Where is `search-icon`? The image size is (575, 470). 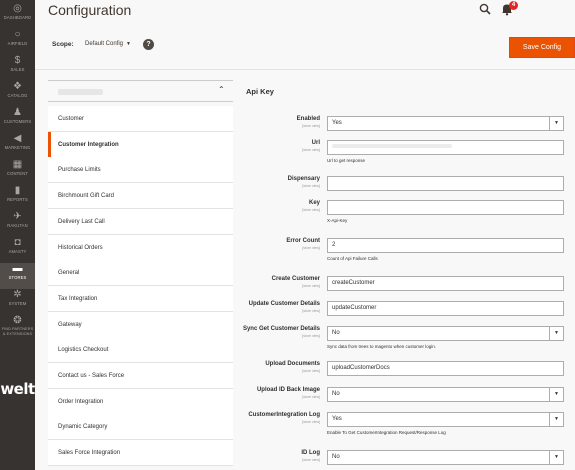
search-icon is located at coordinates (485, 9).